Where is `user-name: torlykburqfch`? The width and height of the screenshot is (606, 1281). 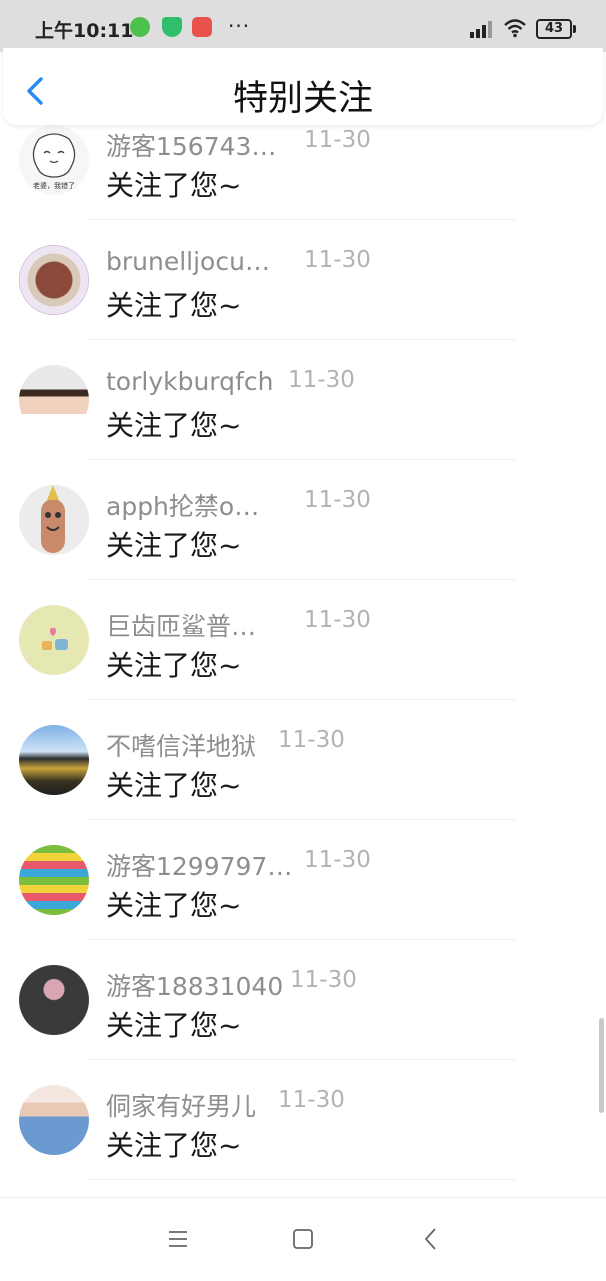 user-name: torlykburqfch is located at coordinates (190, 381).